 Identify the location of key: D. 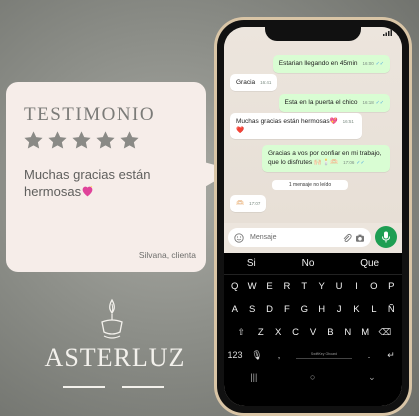
(269, 309).